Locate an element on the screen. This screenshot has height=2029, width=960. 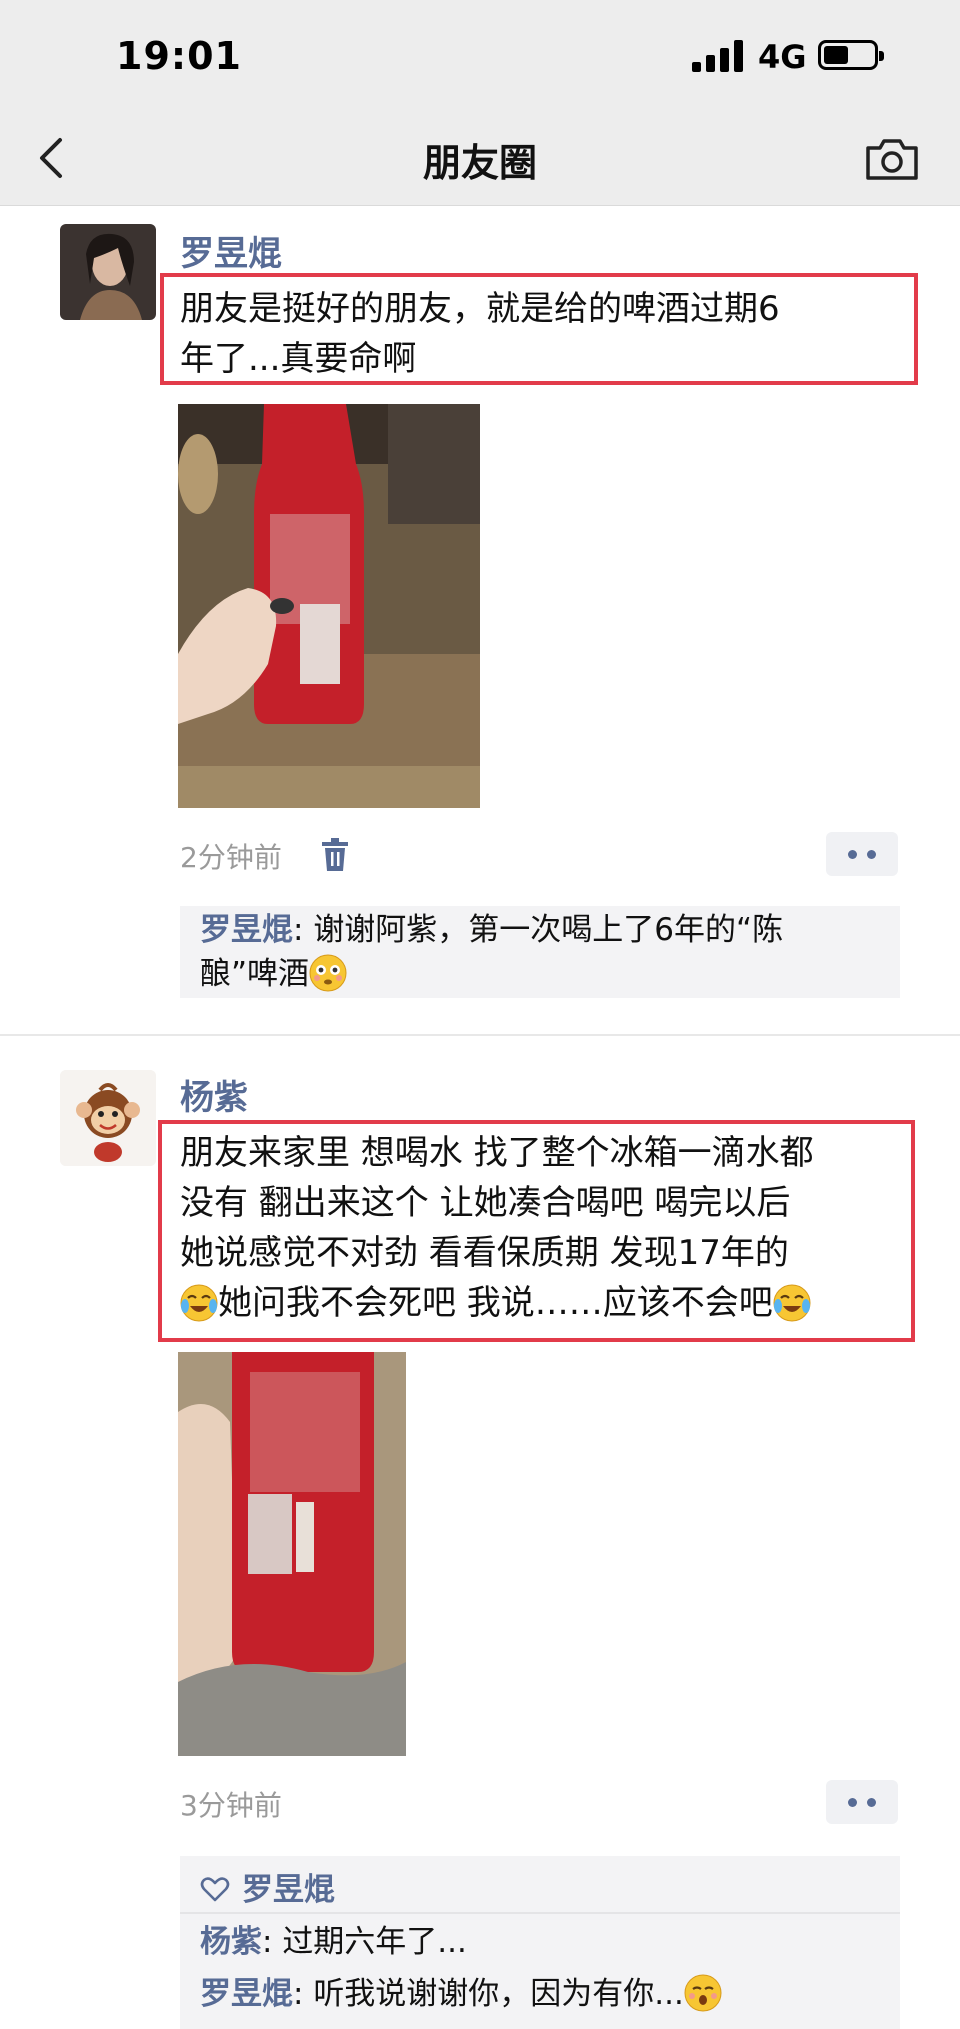
comment-item: 罗昱焜: 谢谢阿紫，第一次喝上了6年的“陈 酿”啤酒 is located at coordinates (540, 952).